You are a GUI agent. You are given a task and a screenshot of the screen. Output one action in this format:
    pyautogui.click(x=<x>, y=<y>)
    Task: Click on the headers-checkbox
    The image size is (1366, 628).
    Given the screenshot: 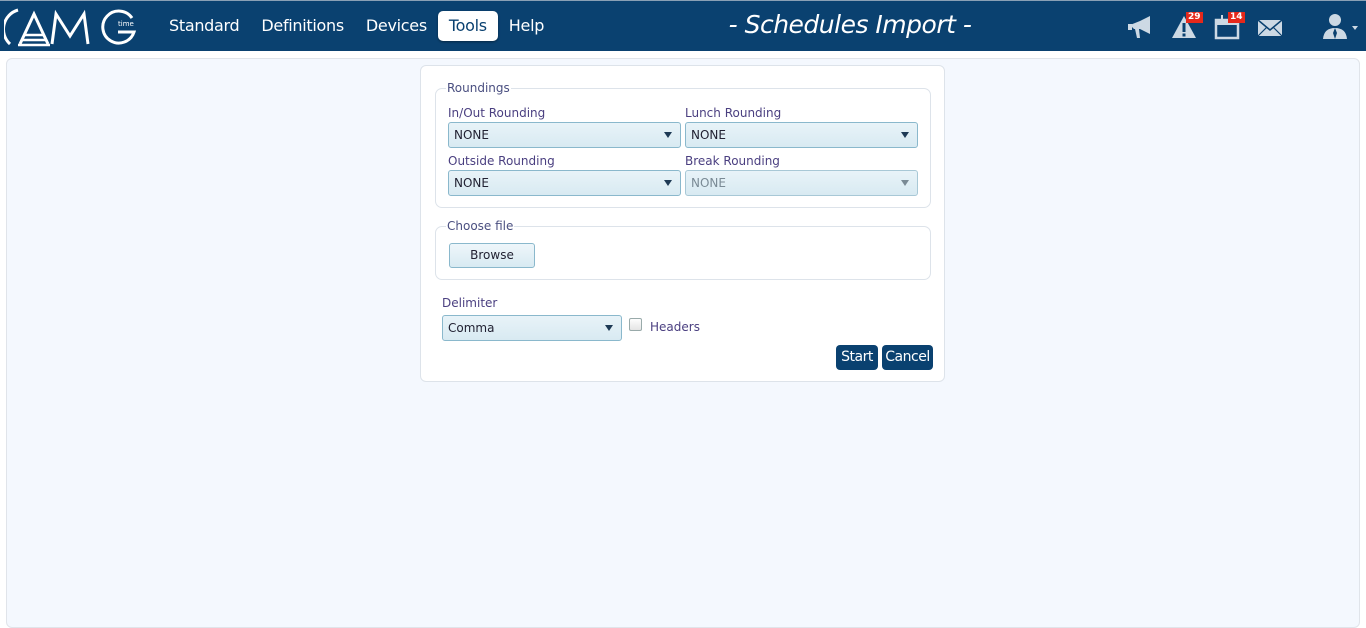 What is the action you would take?
    pyautogui.click(x=635, y=324)
    